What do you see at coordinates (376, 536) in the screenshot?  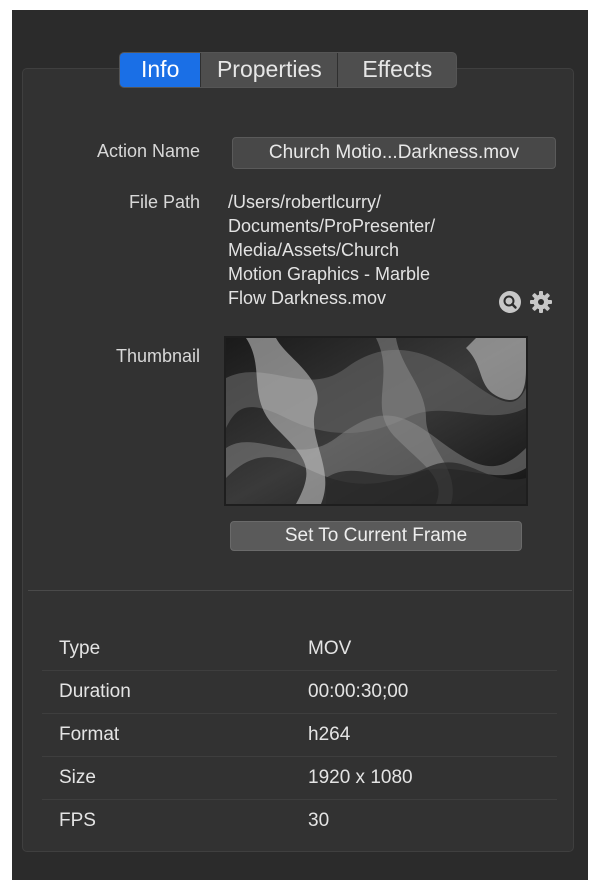 I see `set-to-current-frame-button: Set To Current Frame` at bounding box center [376, 536].